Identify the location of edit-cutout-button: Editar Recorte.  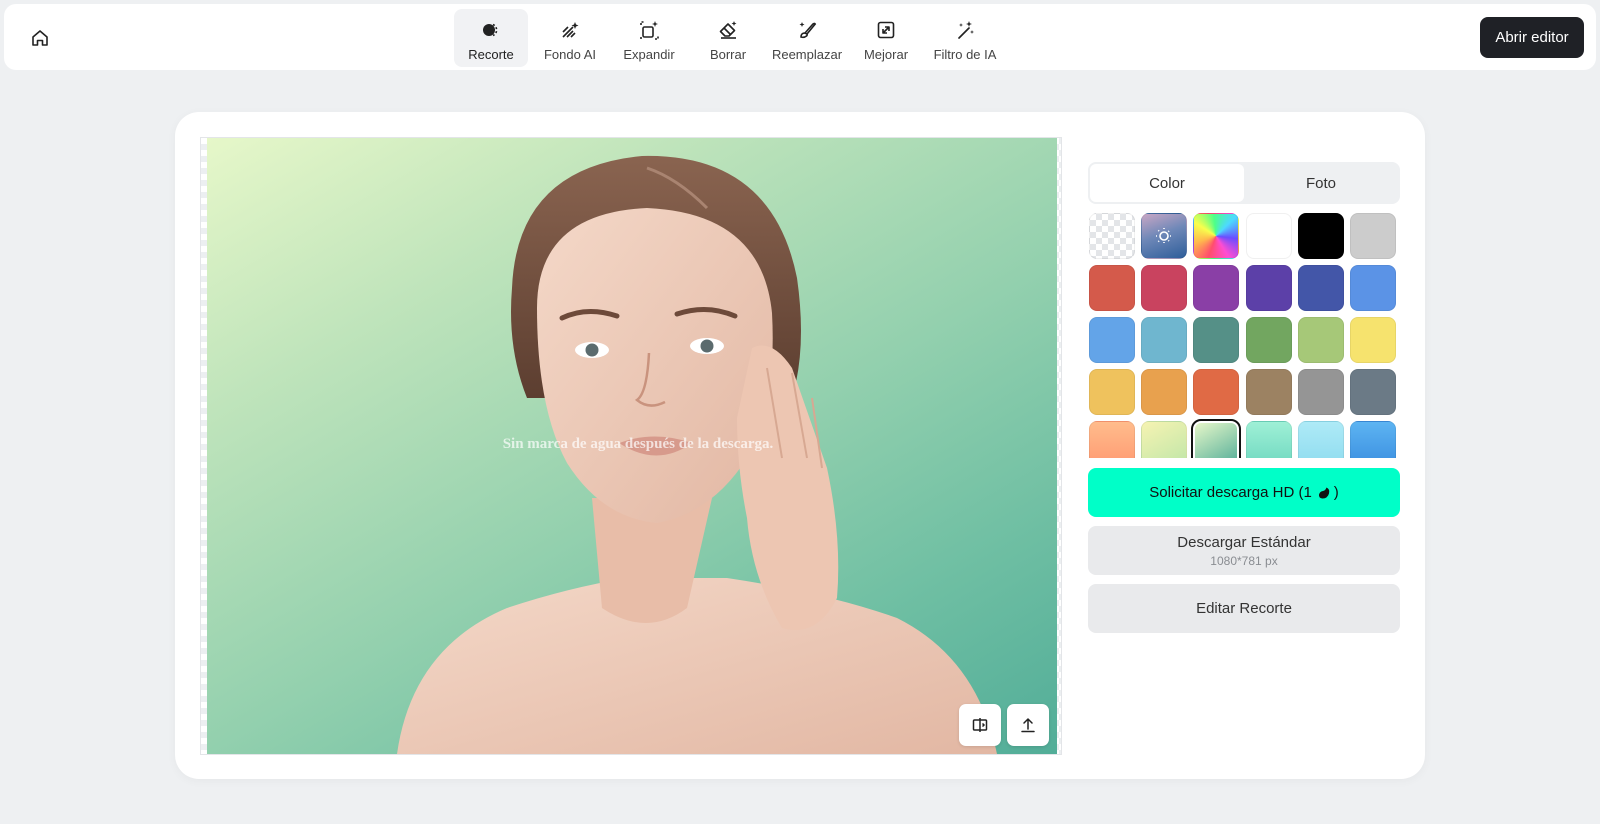
(1244, 608).